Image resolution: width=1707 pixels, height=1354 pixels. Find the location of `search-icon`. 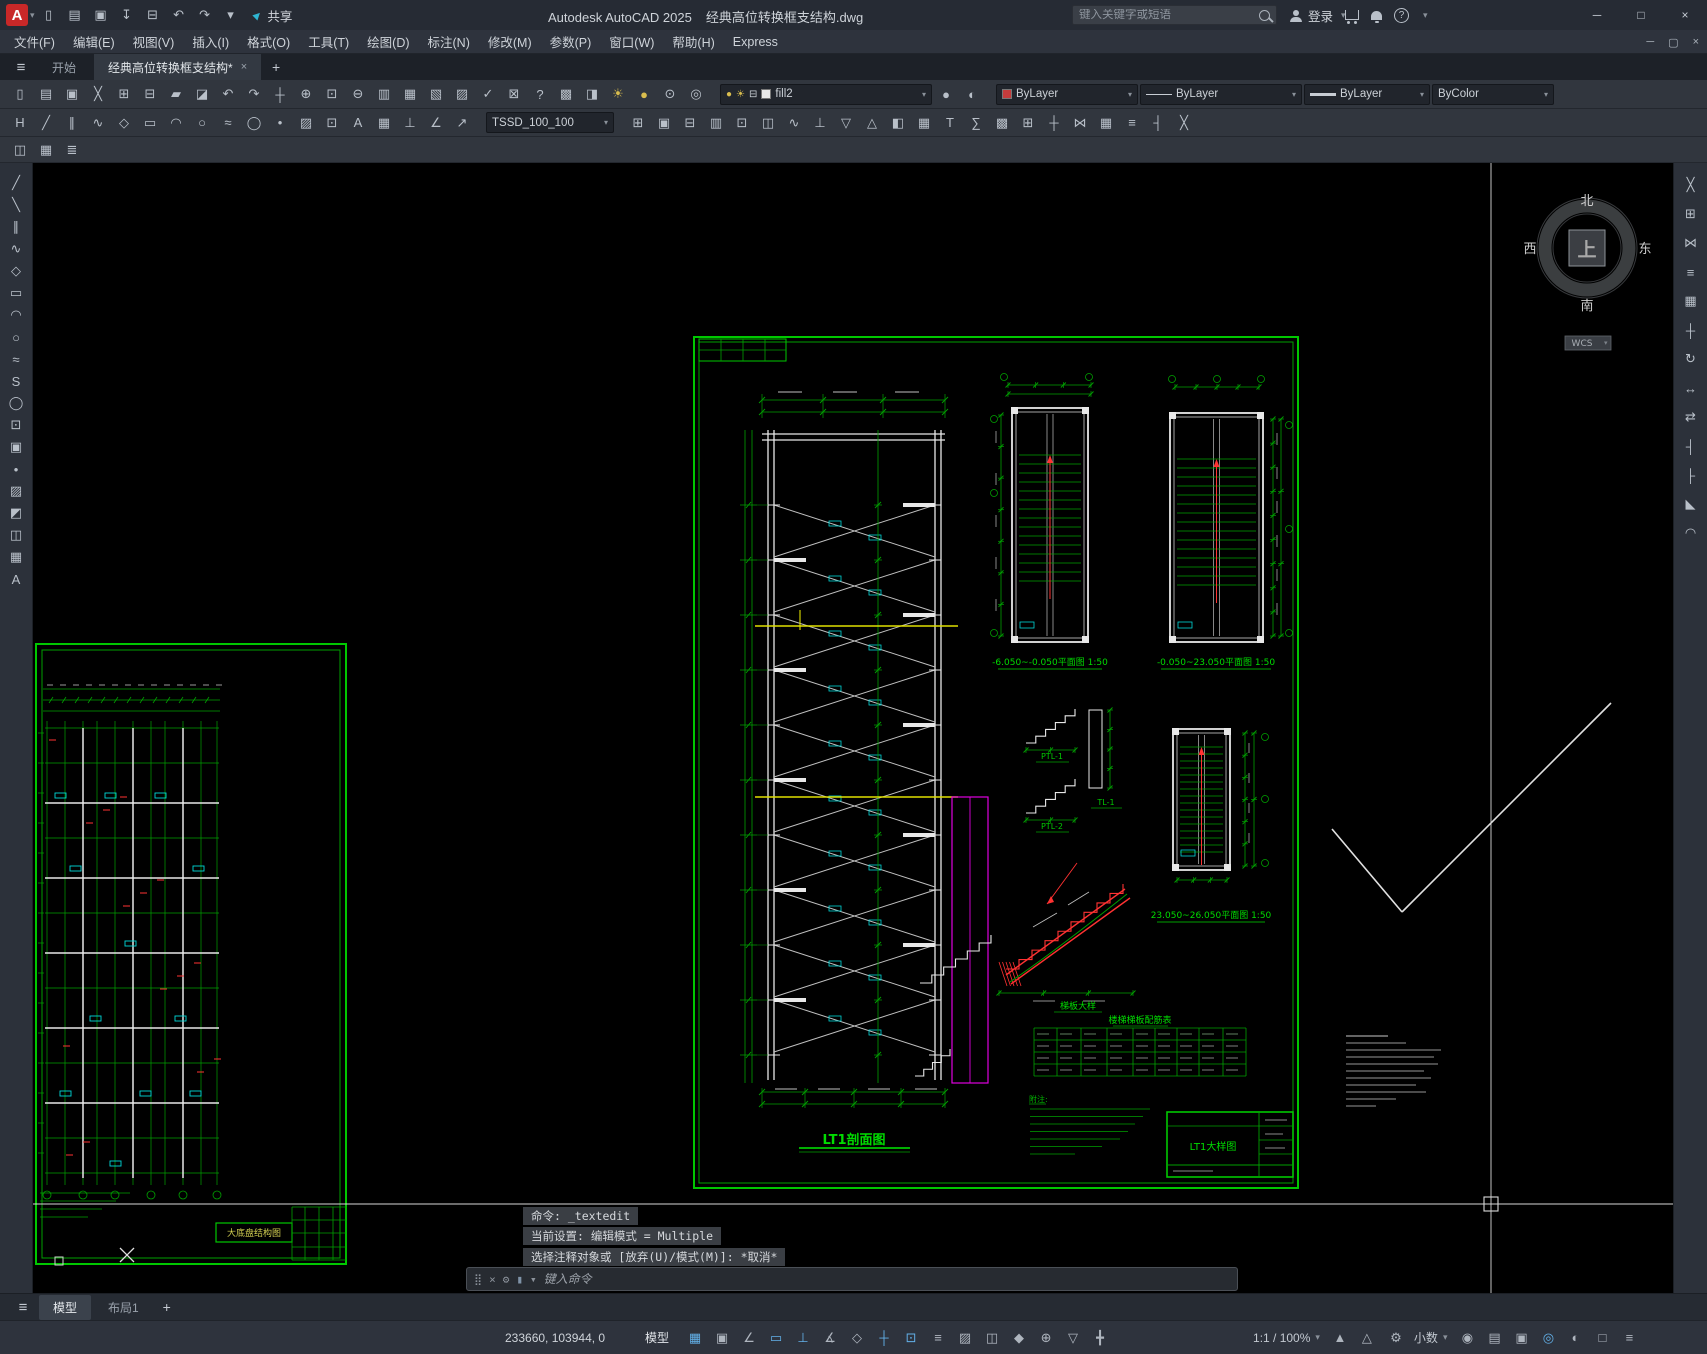

search-icon is located at coordinates (1264, 15).